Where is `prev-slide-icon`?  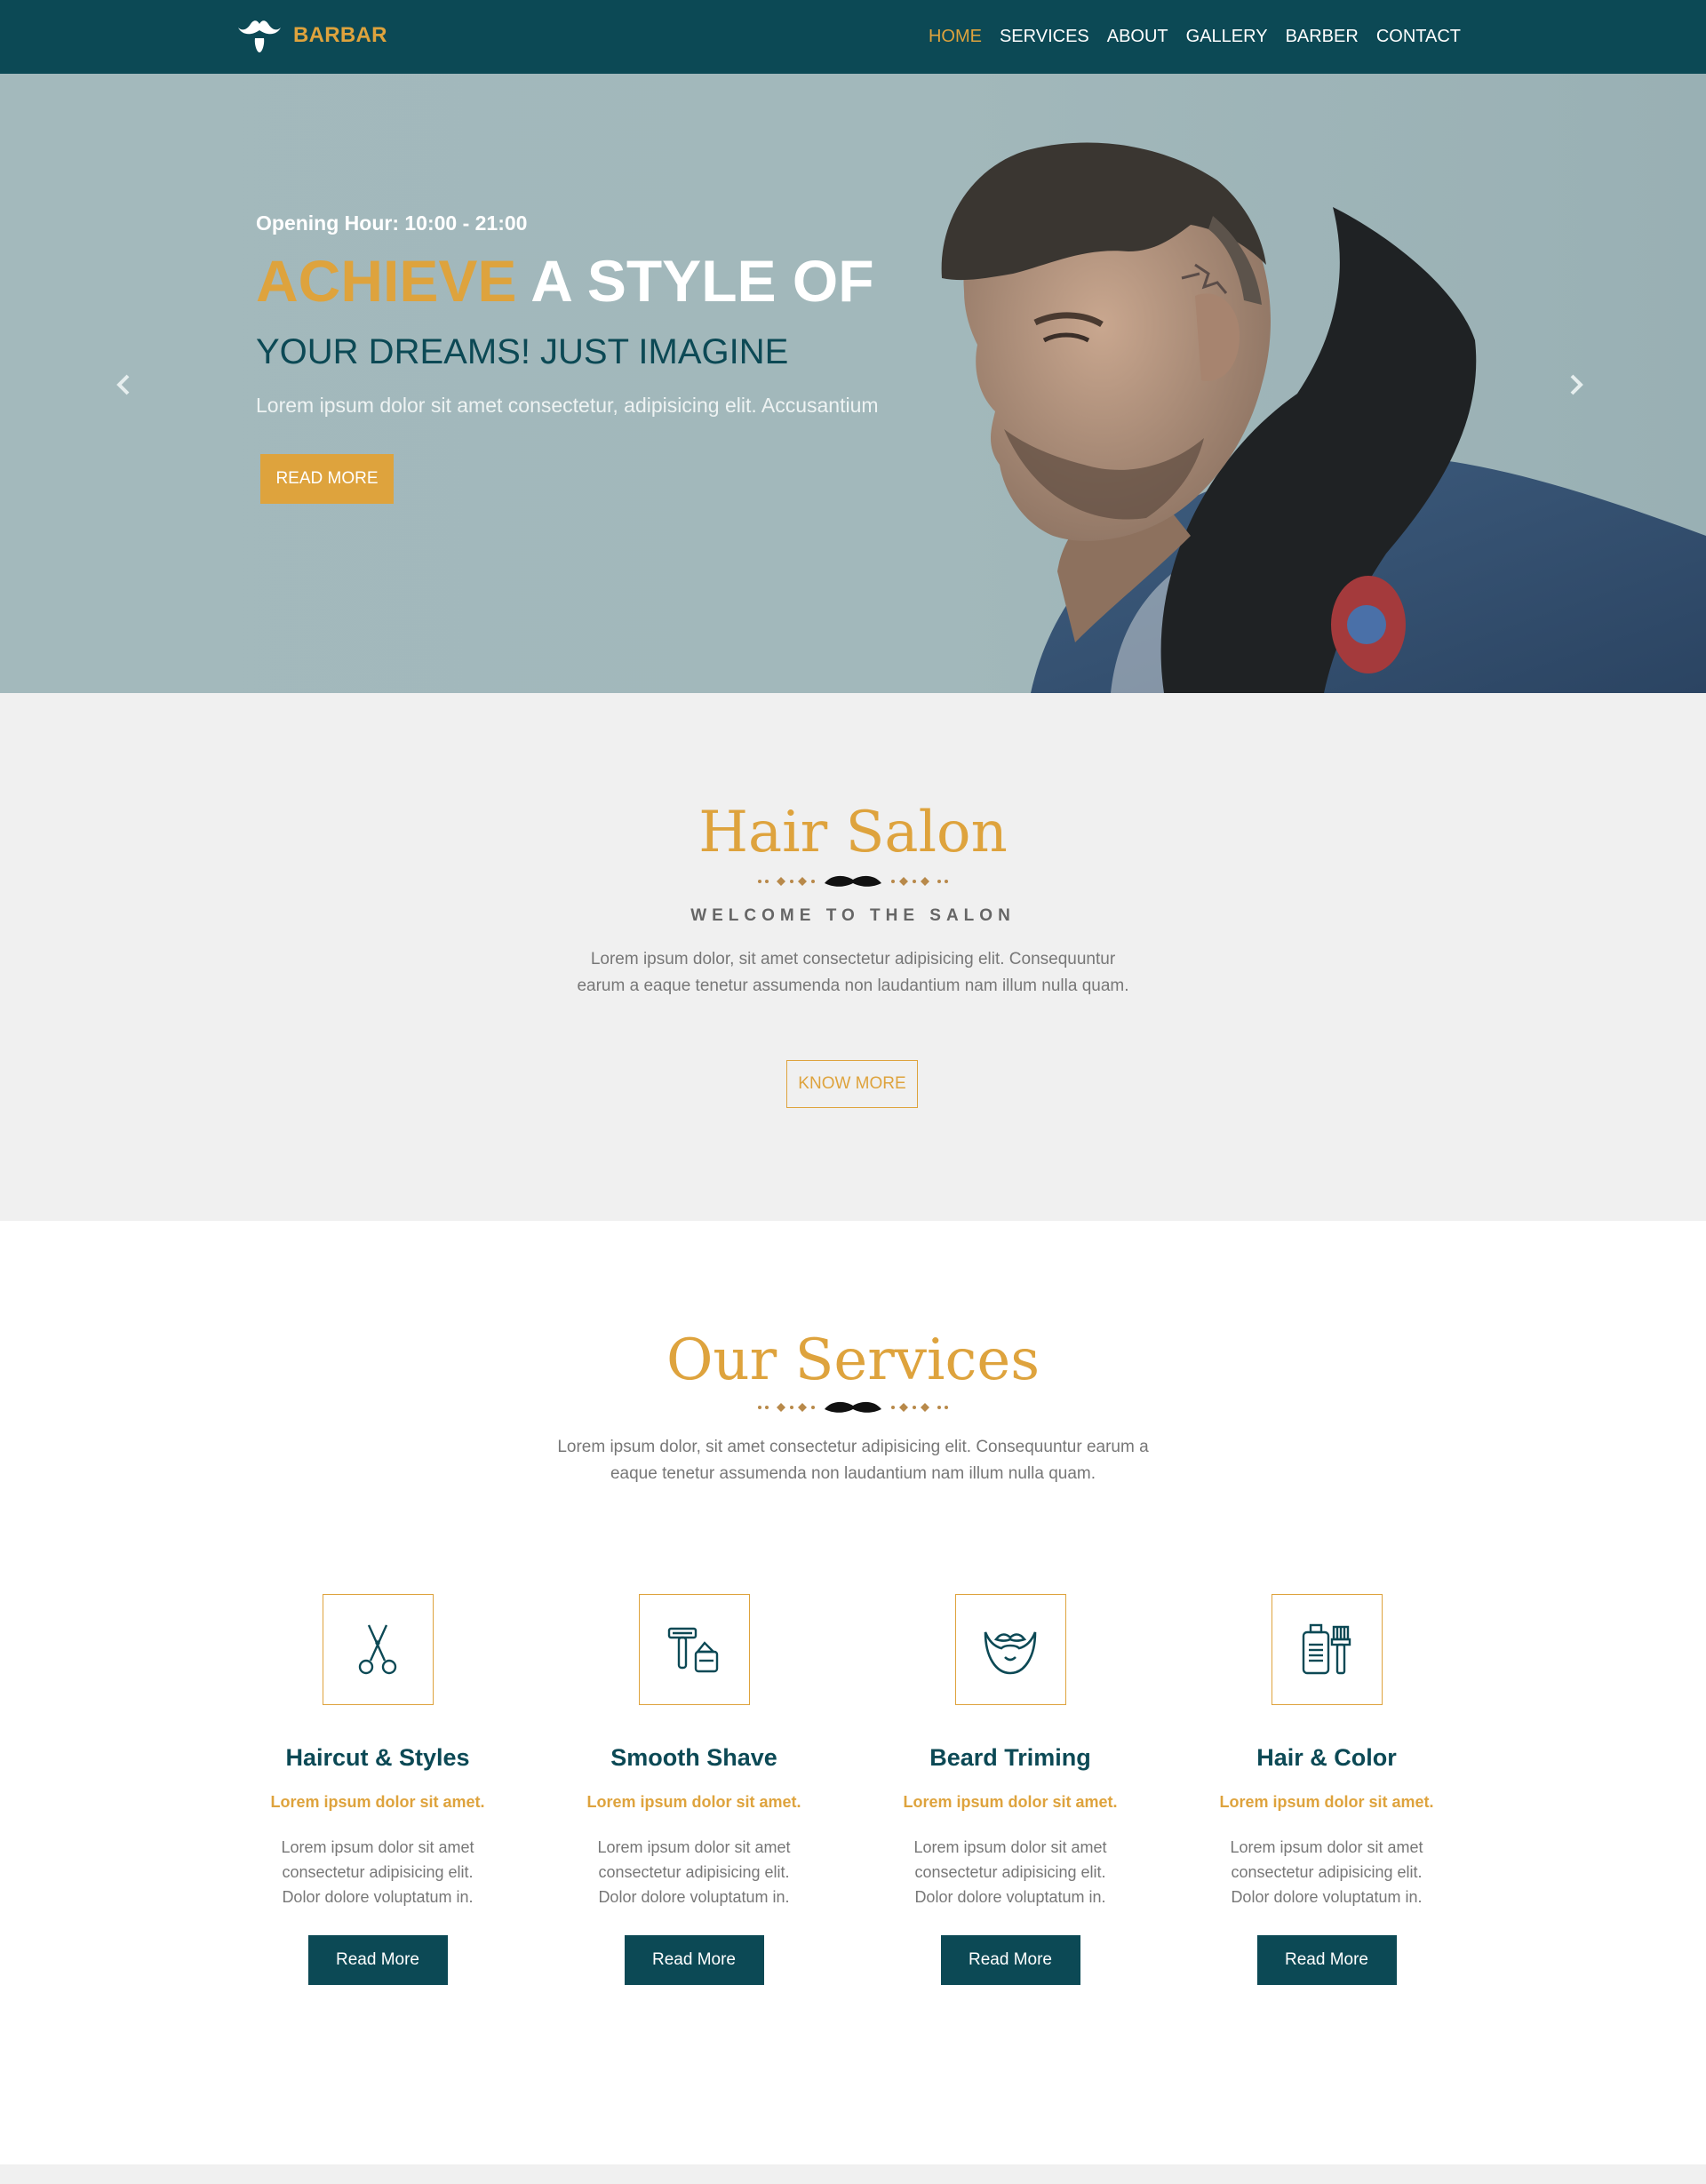 prev-slide-icon is located at coordinates (124, 385).